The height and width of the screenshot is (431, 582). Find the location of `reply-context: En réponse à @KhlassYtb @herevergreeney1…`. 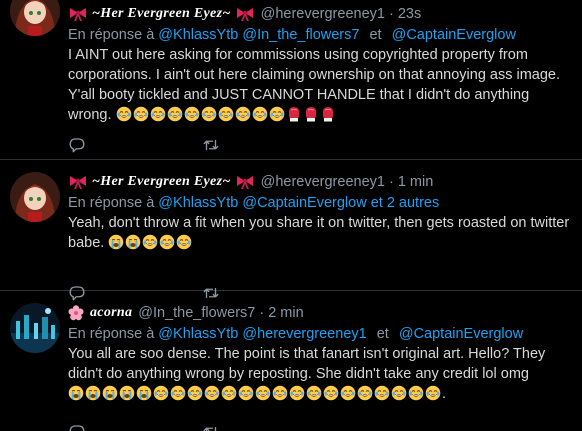

reply-context: En réponse à @KhlassYtb @herevergreeney1… is located at coordinates (320, 334).